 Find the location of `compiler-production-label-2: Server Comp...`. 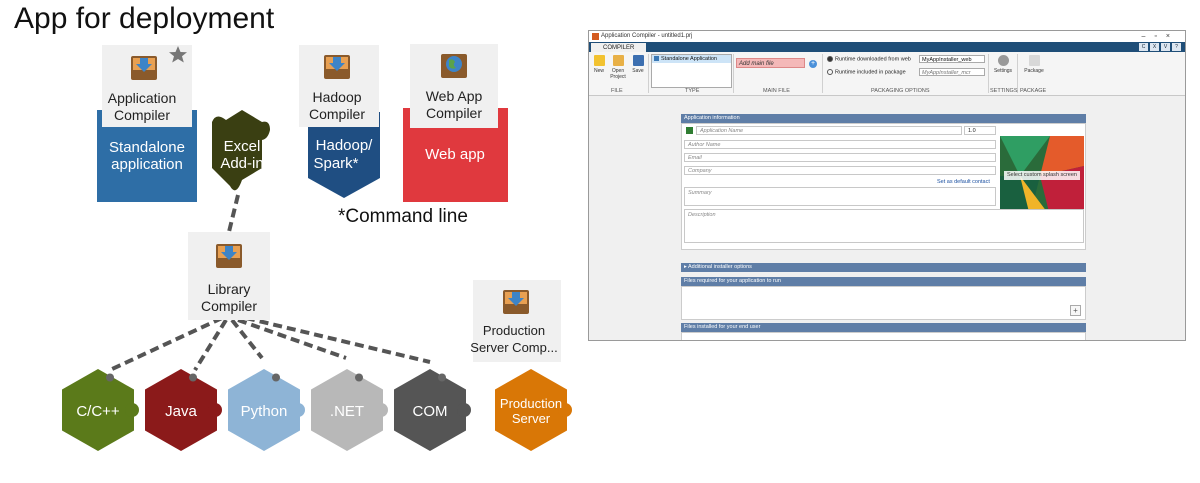

compiler-production-label-2: Server Comp... is located at coordinates (513, 347).